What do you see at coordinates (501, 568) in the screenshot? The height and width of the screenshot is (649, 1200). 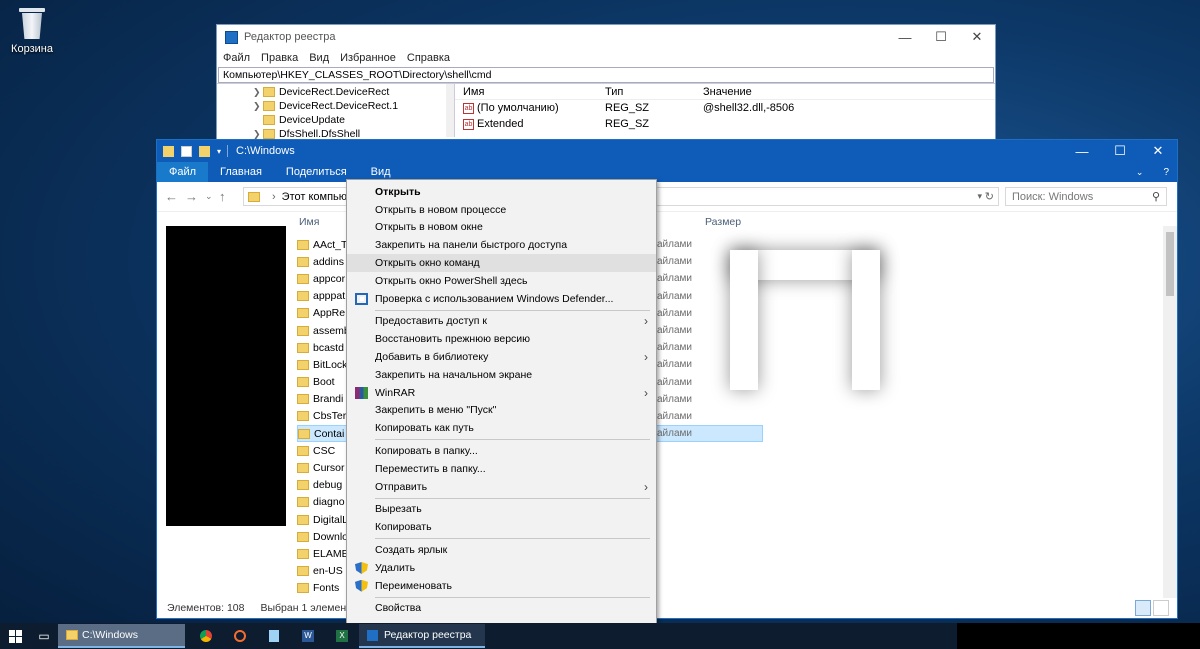 I see `menu-item: Удалить` at bounding box center [501, 568].